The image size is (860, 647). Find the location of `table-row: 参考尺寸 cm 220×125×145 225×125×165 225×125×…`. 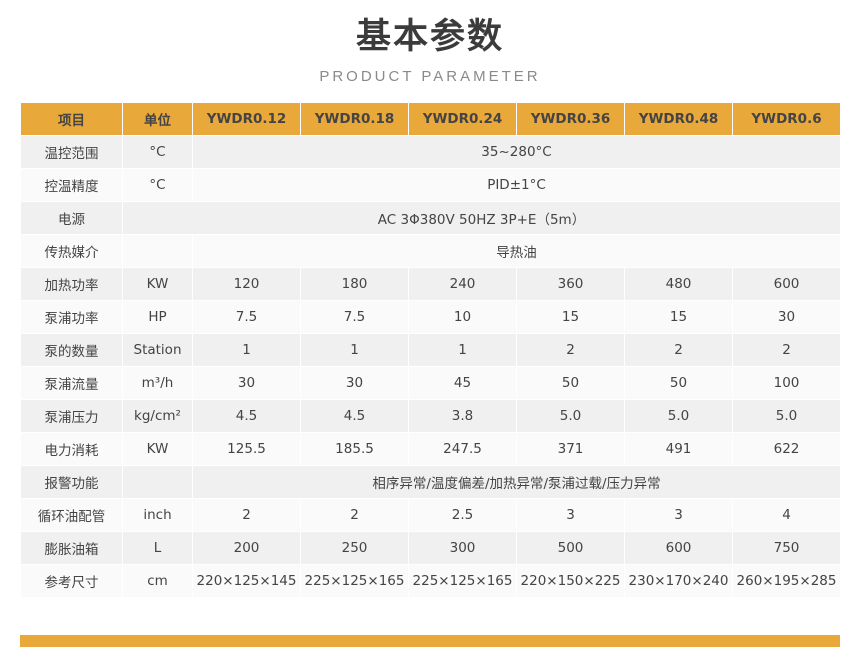

table-row: 参考尺寸 cm 220×125×145 225×125×165 225×125×… is located at coordinates (430, 581).